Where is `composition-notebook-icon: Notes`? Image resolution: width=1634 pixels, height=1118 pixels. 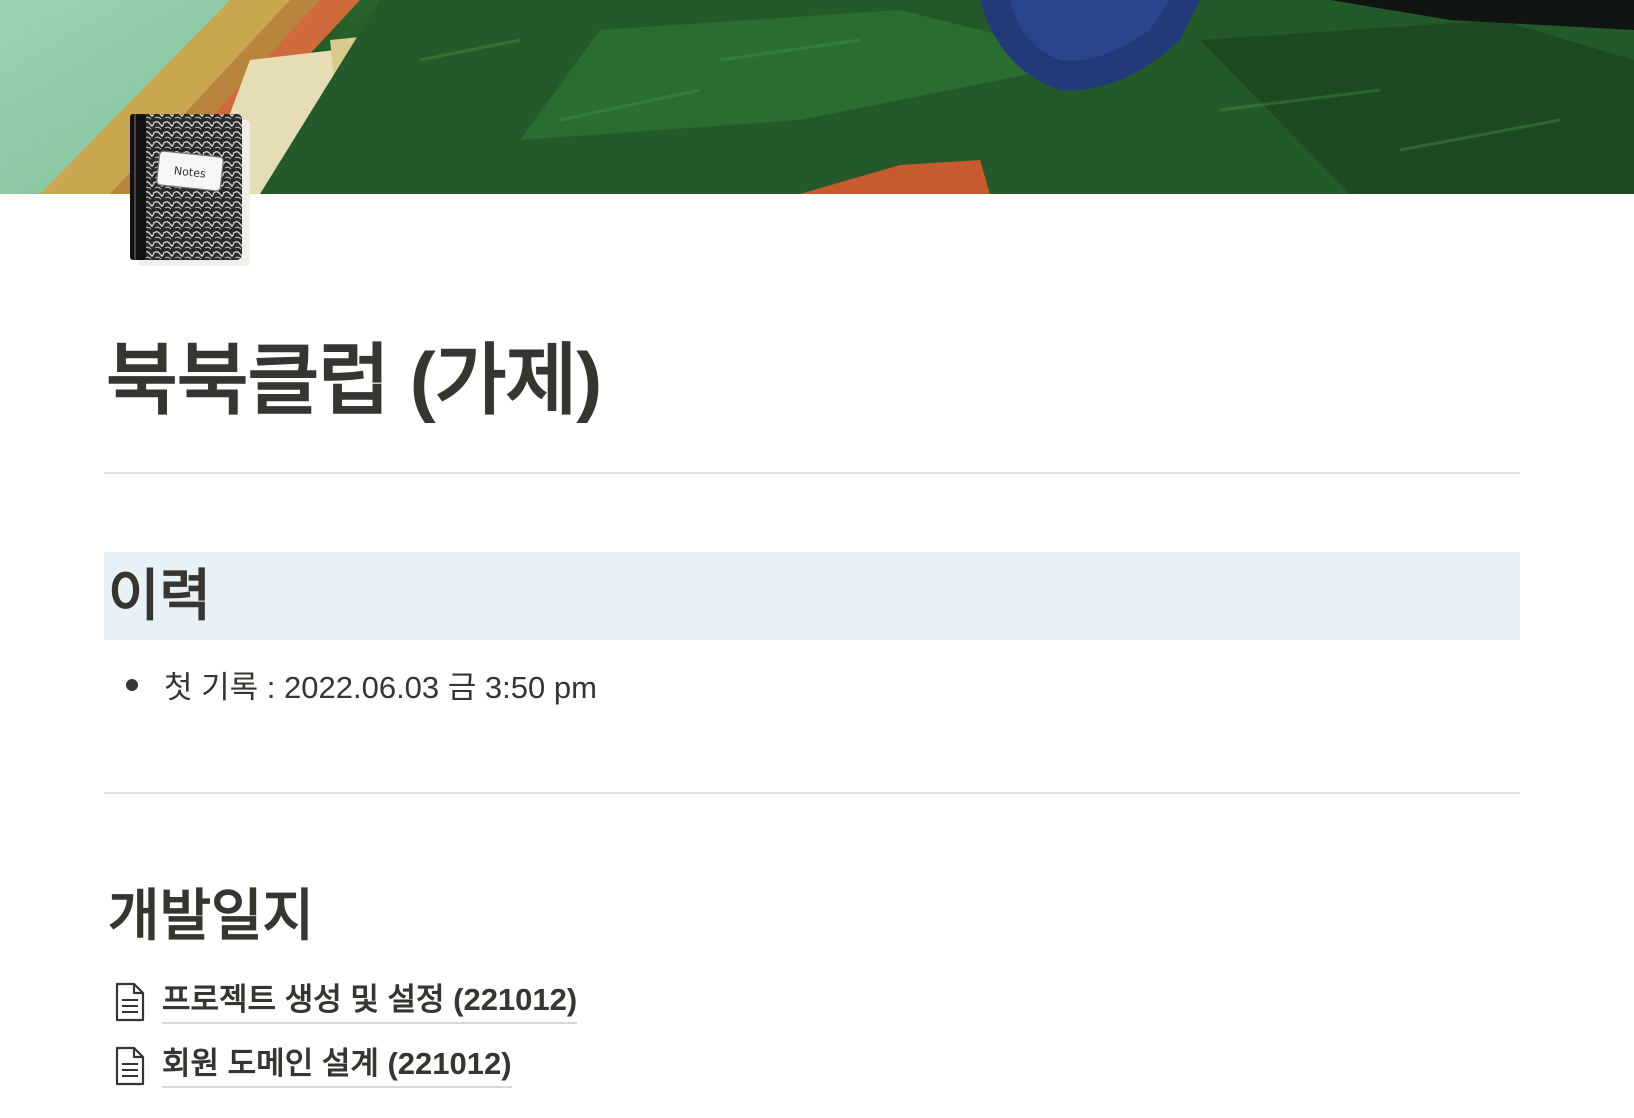 composition-notebook-icon: Notes is located at coordinates (189, 190).